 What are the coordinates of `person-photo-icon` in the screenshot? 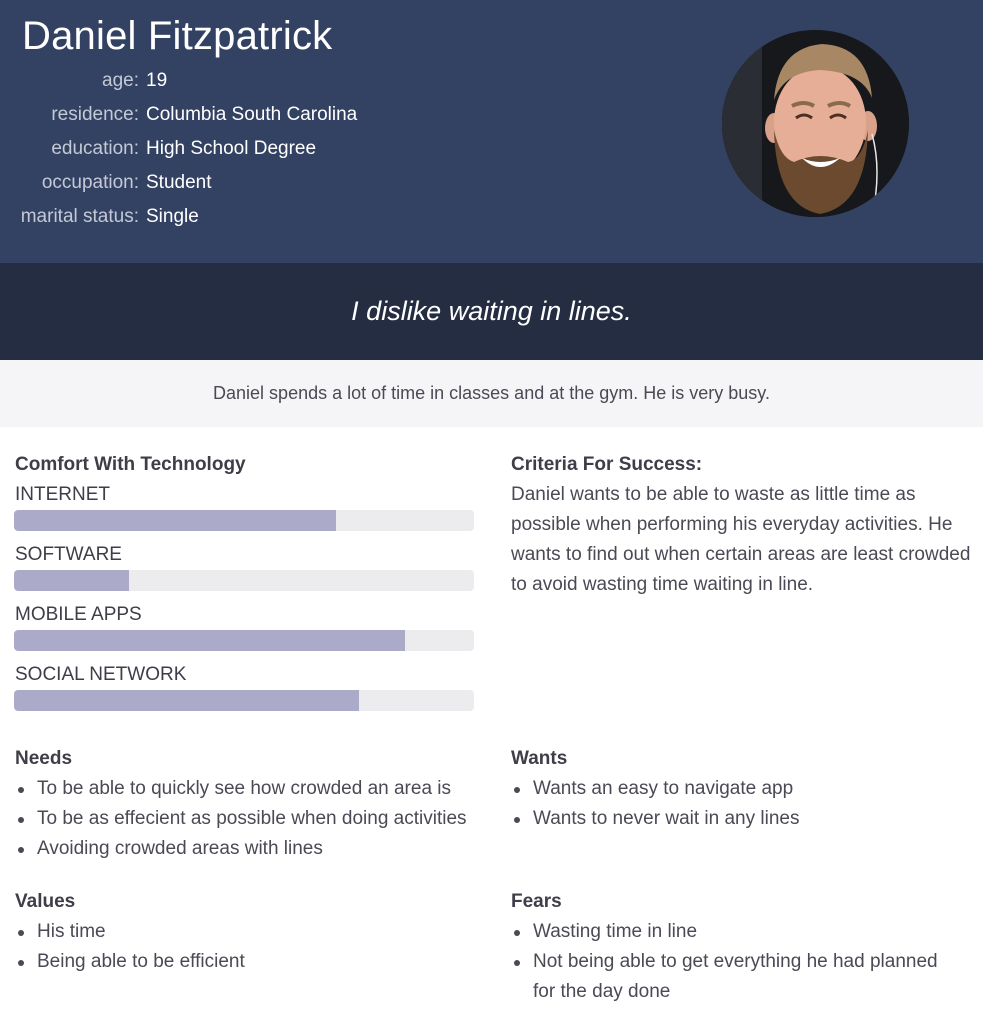 It's located at (815, 123).